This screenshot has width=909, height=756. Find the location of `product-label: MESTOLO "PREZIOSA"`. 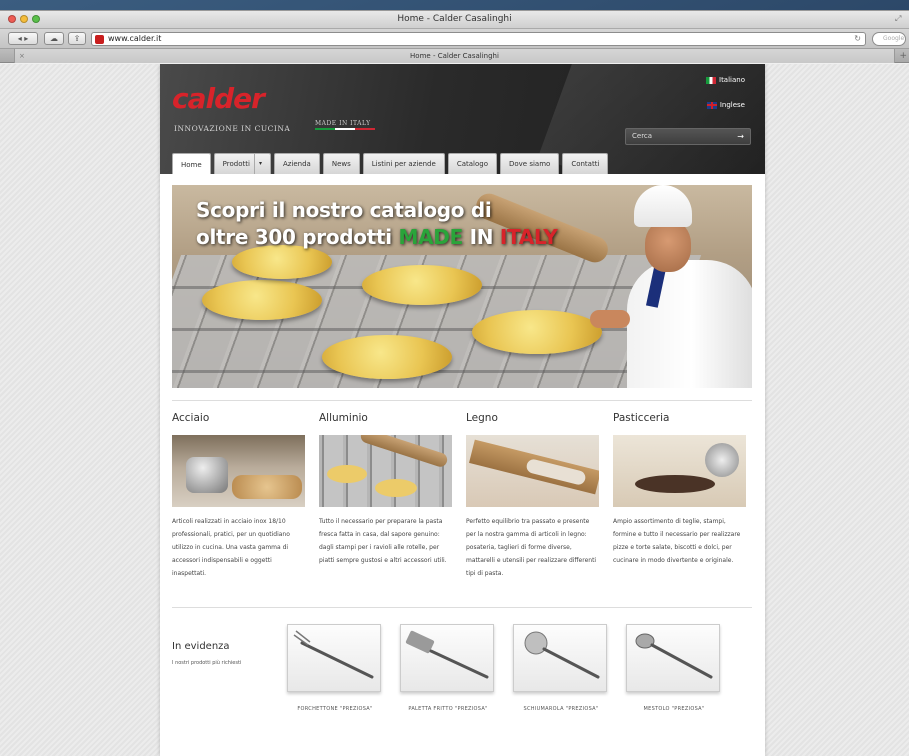

product-label: MESTOLO "PREZIOSA" is located at coordinates (674, 709).